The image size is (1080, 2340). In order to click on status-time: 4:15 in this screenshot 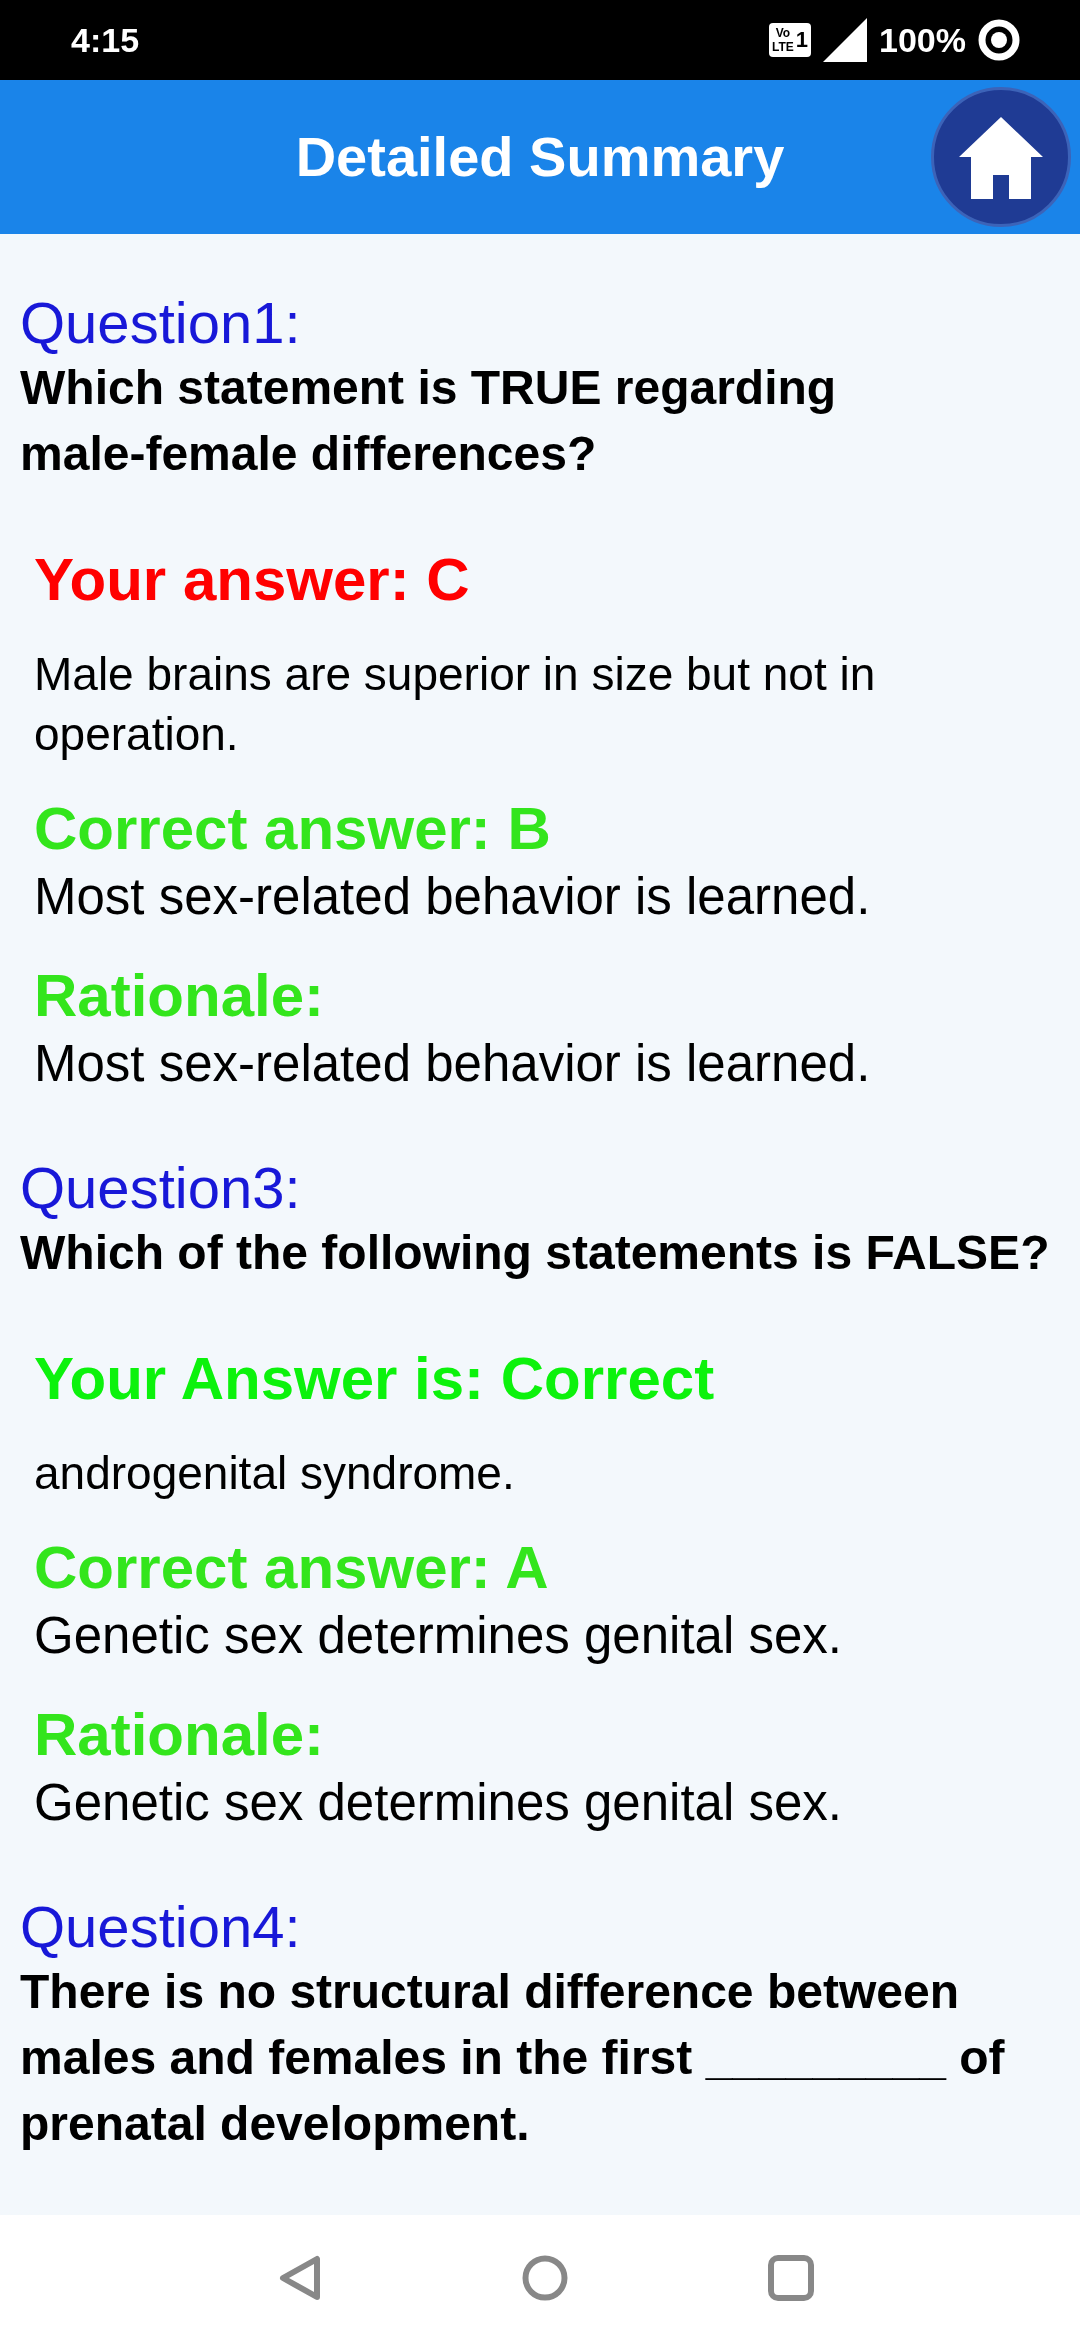, I will do `click(105, 40)`.